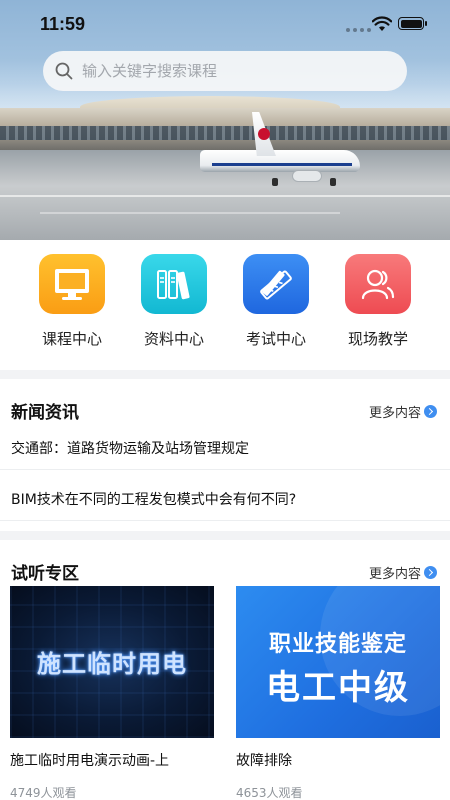 Image resolution: width=450 pixels, height=800 pixels. What do you see at coordinates (282, 164) in the screenshot?
I see `airplane-stripe` at bounding box center [282, 164].